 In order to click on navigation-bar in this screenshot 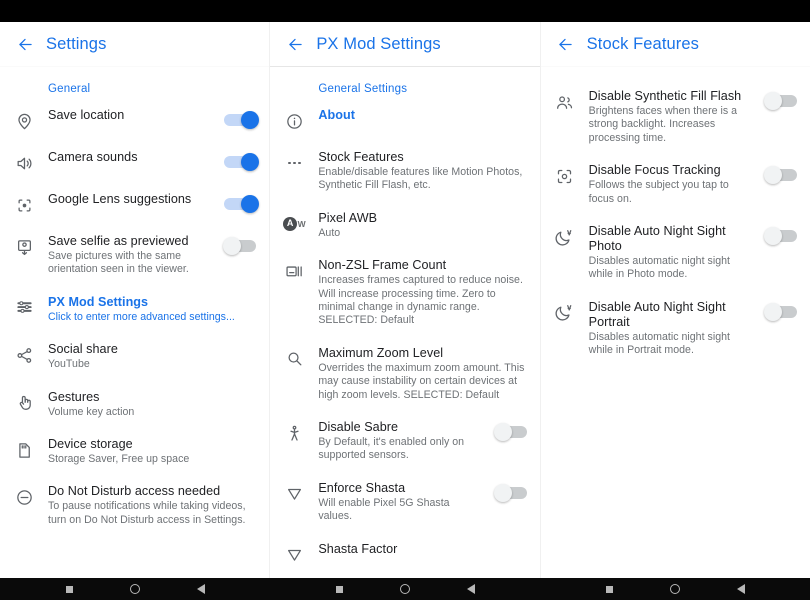, I will do `click(405, 589)`.